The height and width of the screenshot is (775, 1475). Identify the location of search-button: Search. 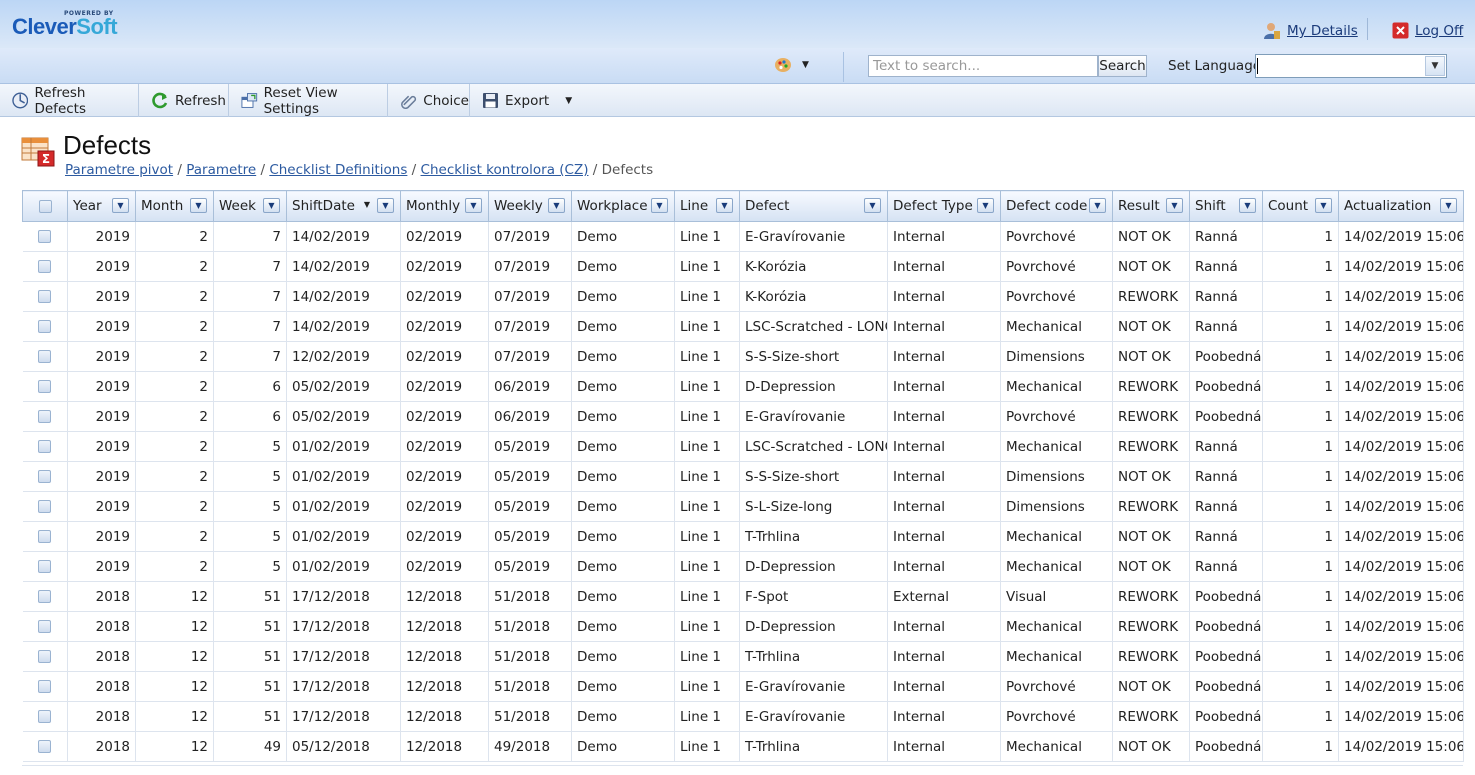
(1122, 66).